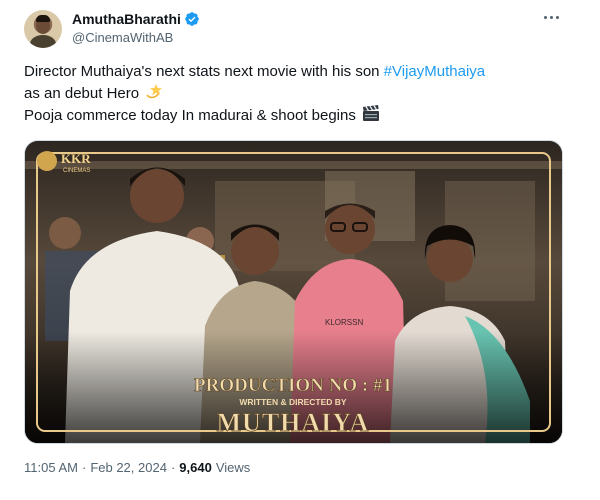  What do you see at coordinates (126, 19) in the screenshot?
I see `display-name: AmuthaBharathi` at bounding box center [126, 19].